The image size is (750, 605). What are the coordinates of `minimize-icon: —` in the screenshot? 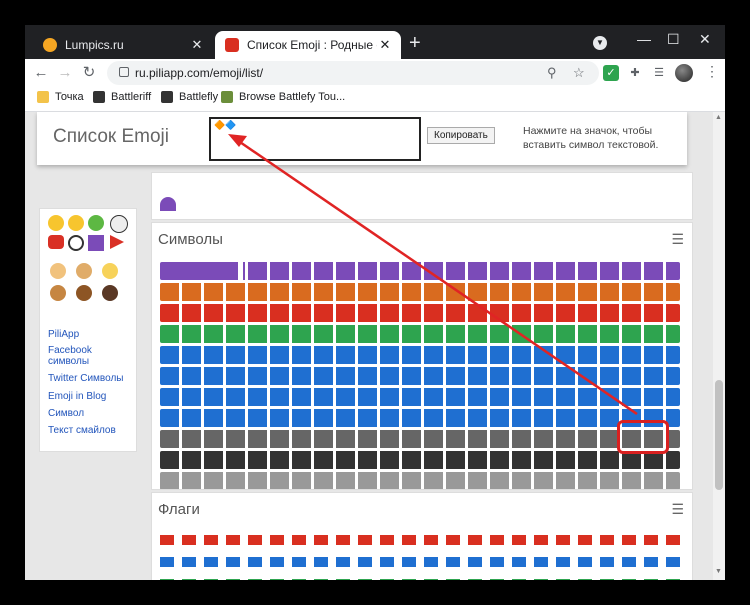 It's located at (644, 39).